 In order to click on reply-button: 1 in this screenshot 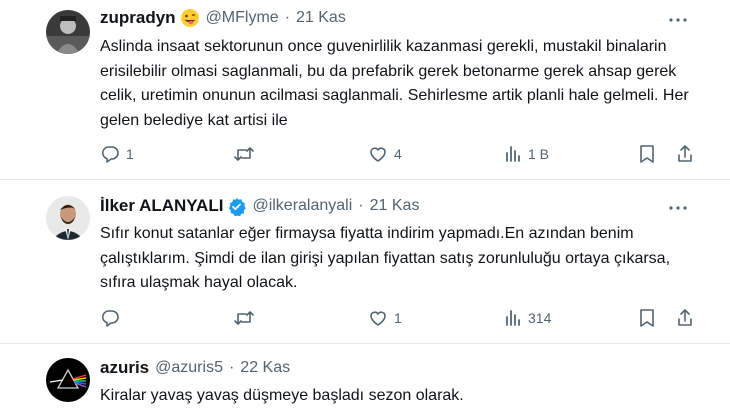, I will do `click(117, 154)`.